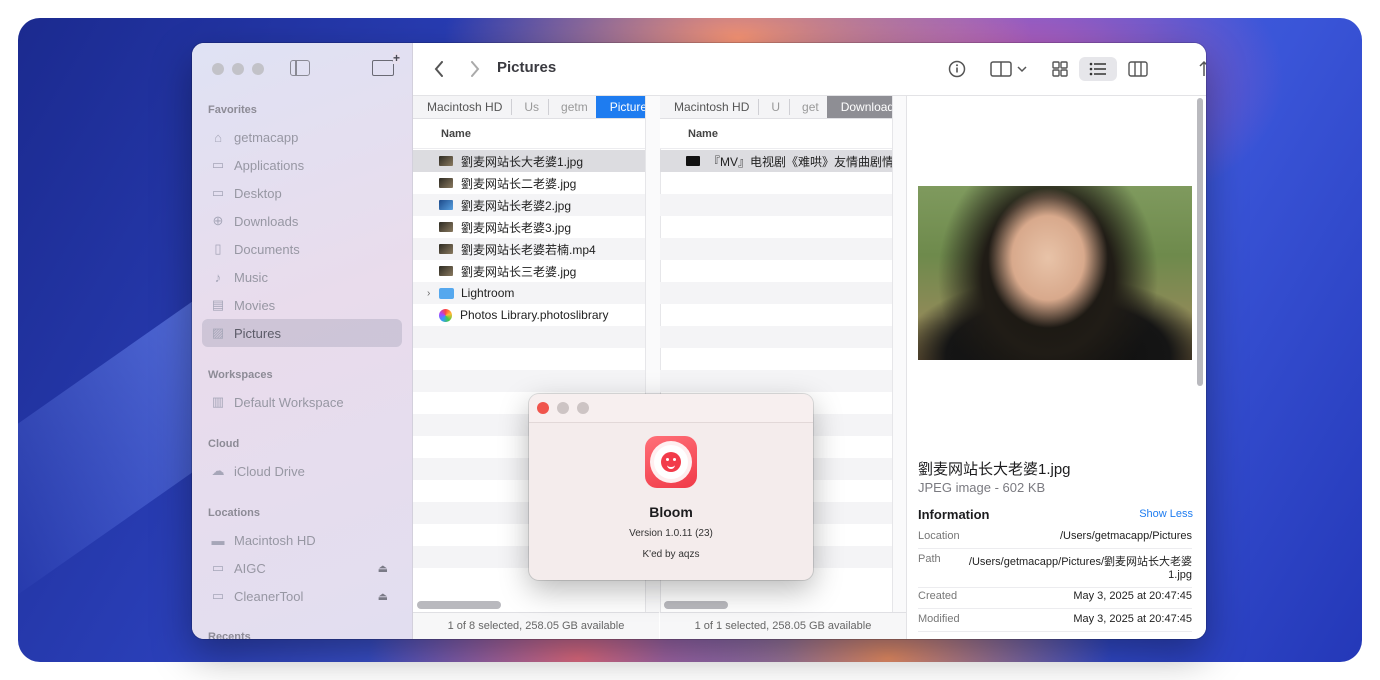  What do you see at coordinates (250, 568) in the screenshot?
I see `sidebar-item-label: AIGC` at bounding box center [250, 568].